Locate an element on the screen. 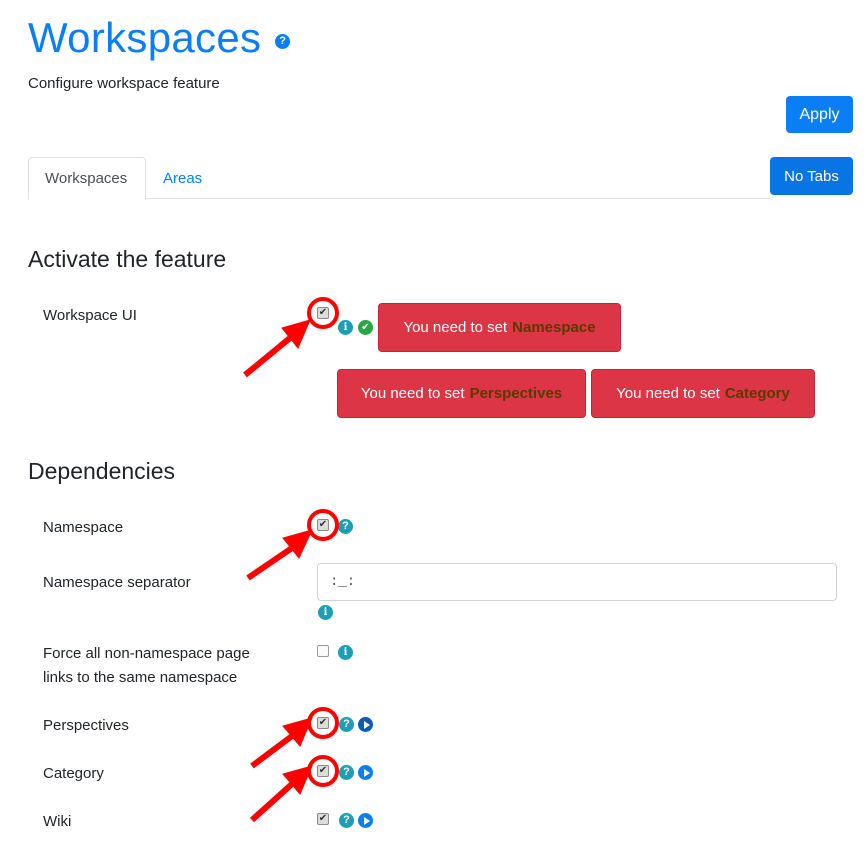 This screenshot has width=866, height=862. category-label: Category is located at coordinates (73, 773).